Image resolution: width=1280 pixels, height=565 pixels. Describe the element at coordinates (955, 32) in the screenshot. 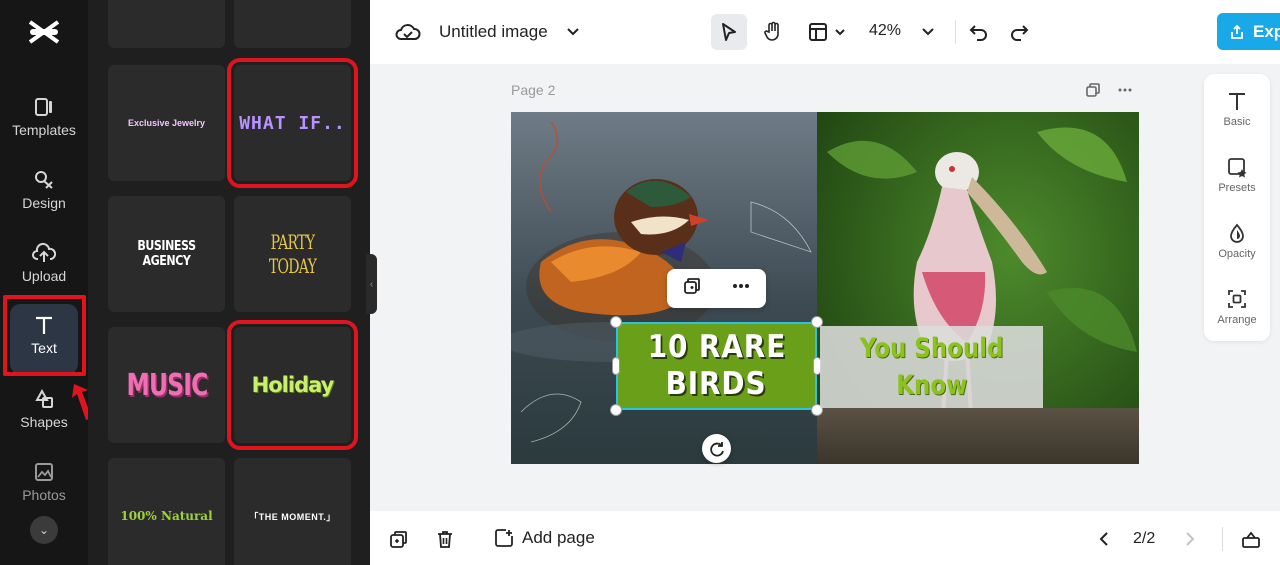

I see `toolbar-divider` at that location.